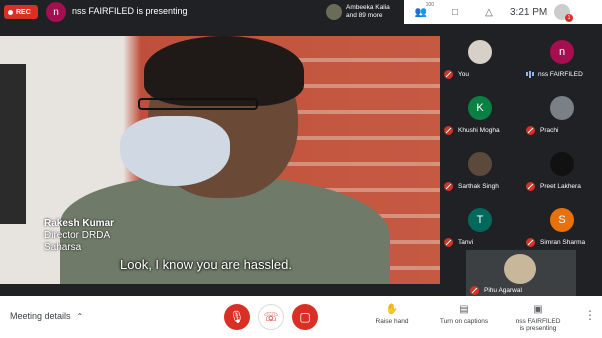 The width and height of the screenshot is (602, 338). I want to click on captions-icon: ▤, so click(464, 309).